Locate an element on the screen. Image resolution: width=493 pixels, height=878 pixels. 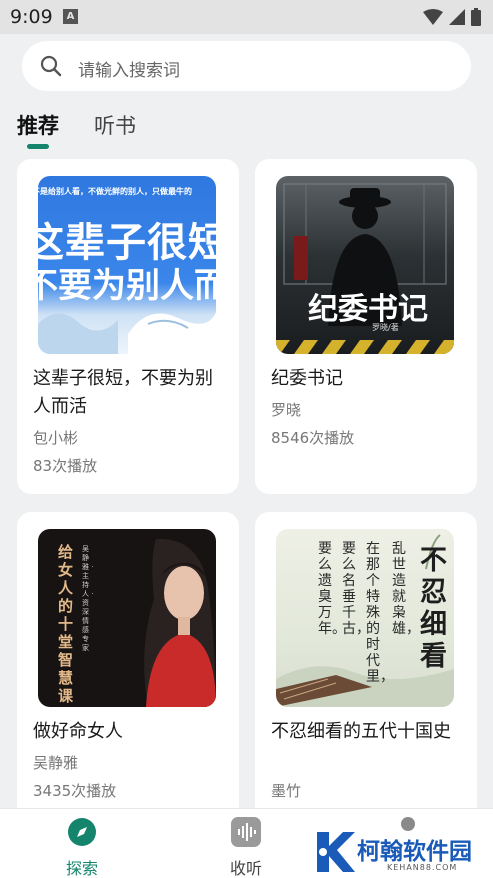
book-title: 做好命女人 is located at coordinates (78, 731).